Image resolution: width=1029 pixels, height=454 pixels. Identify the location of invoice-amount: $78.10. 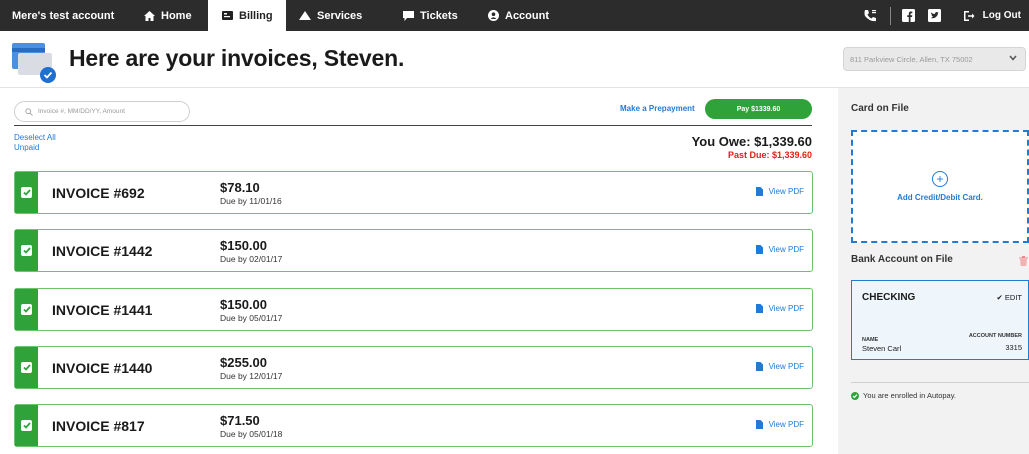
(240, 187).